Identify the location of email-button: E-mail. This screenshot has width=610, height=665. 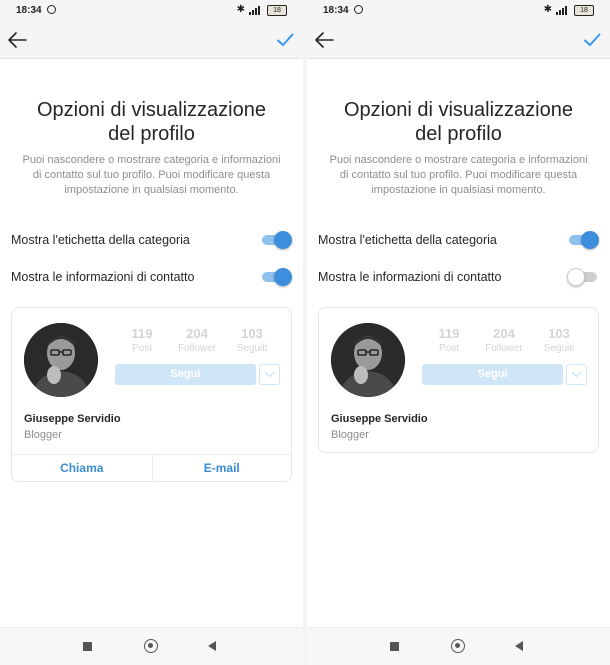
(221, 468).